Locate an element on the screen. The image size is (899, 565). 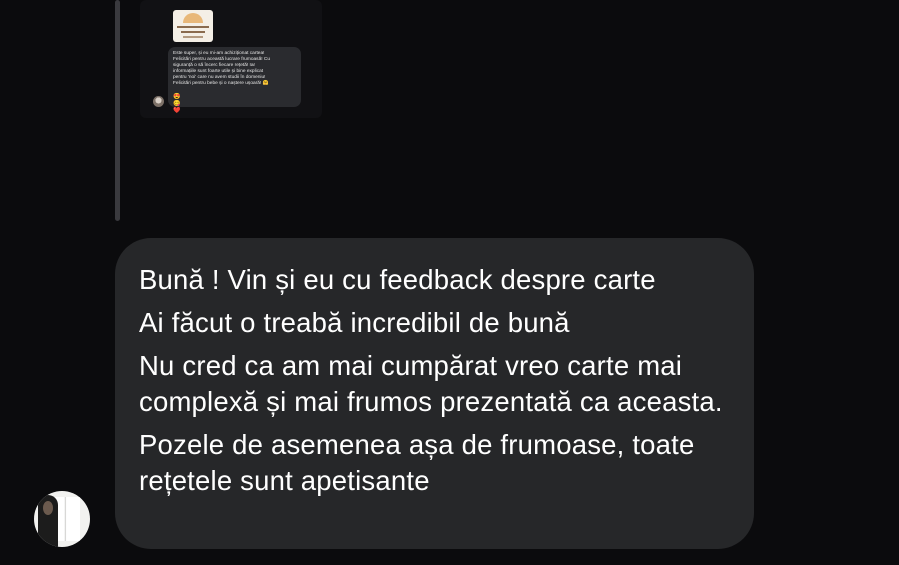
quoted-reactions: 😍😋 ❤️ is located at coordinates (180, 104).